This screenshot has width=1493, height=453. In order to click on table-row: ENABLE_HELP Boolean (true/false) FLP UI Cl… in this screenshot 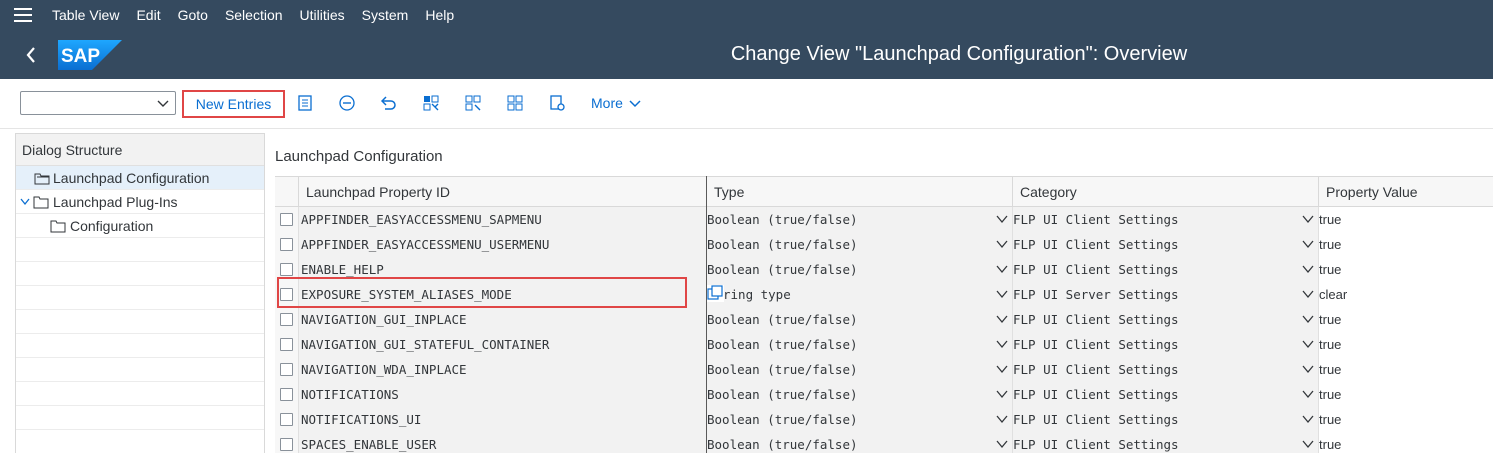, I will do `click(884, 269)`.